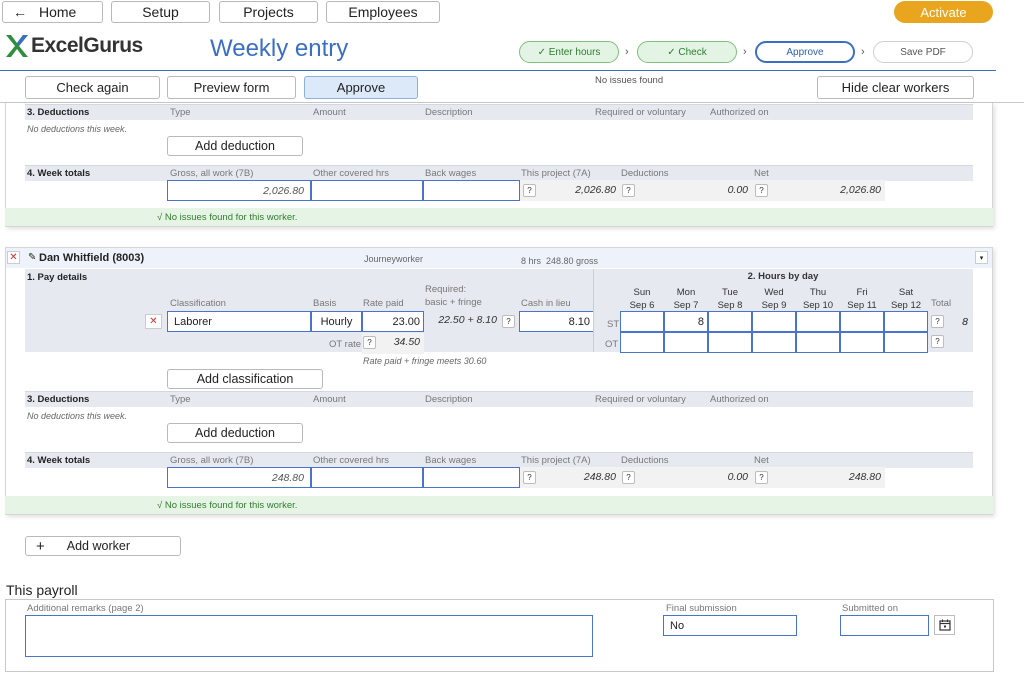  I want to click on total-label: Total, so click(941, 303).